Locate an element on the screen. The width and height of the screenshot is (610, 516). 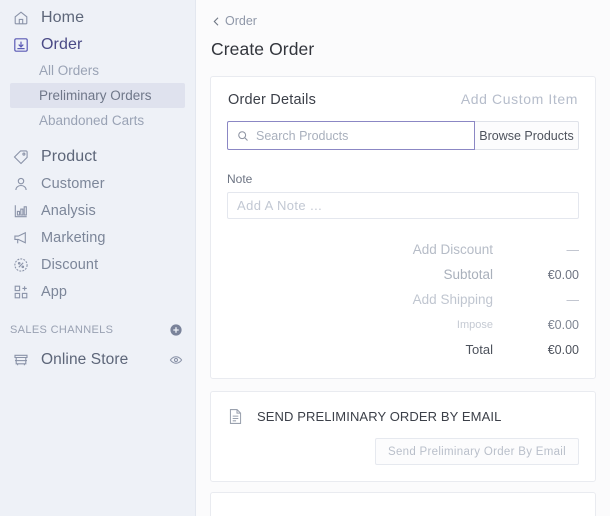
total-row-shipping: Add Shipping — is located at coordinates (403, 299).